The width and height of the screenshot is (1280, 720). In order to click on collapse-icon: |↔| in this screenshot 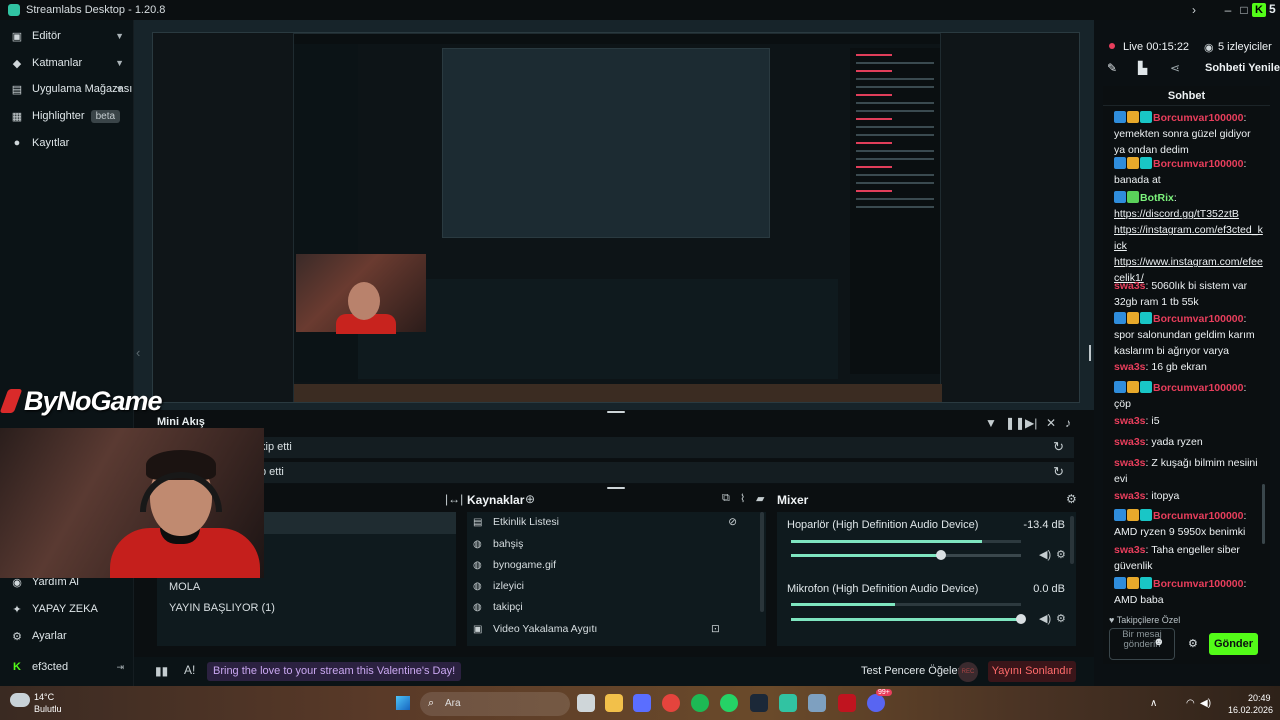, I will do `click(454, 499)`.